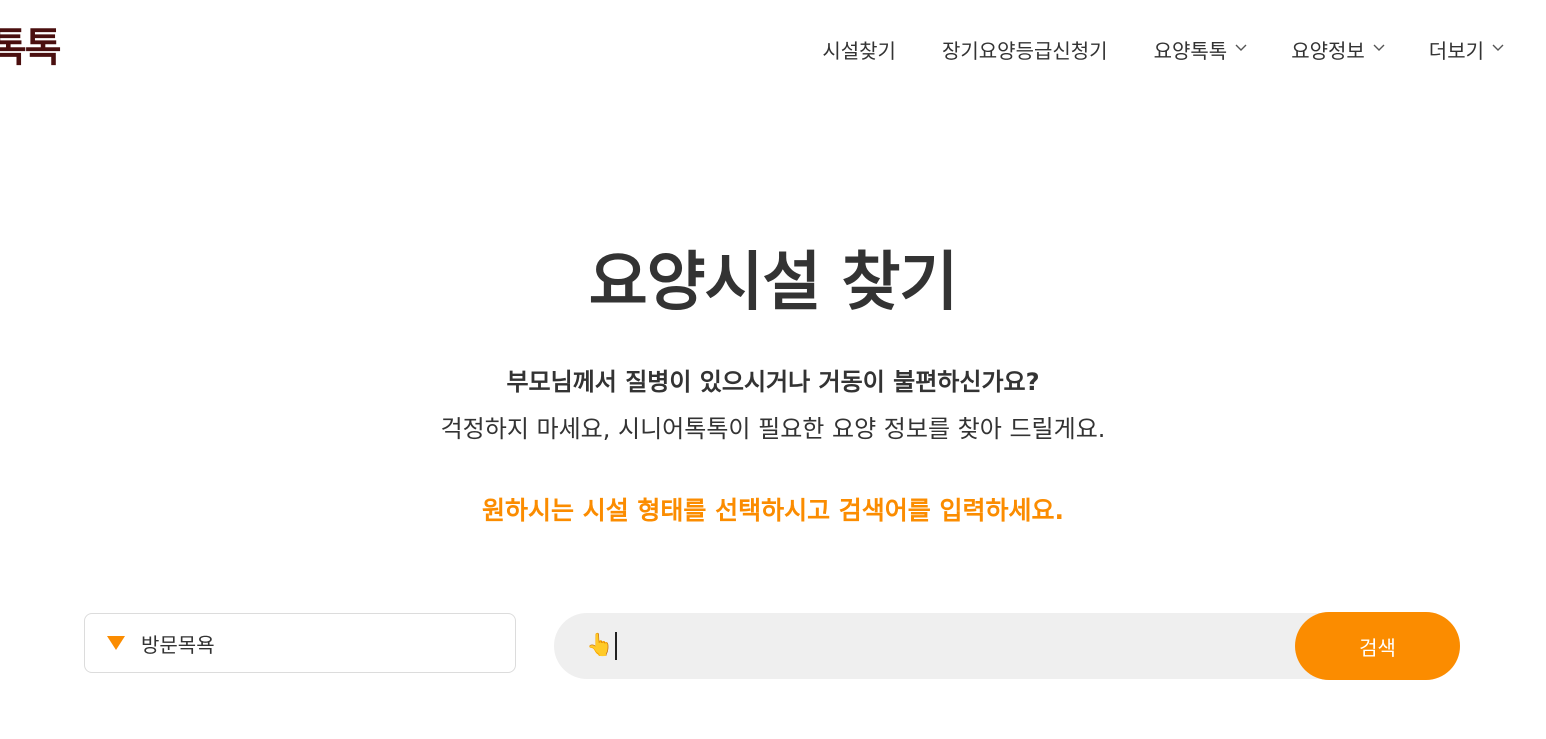 The height and width of the screenshot is (739, 1546). Describe the element at coordinates (600, 645) in the screenshot. I see `pointing-hand-icon: 👆` at that location.